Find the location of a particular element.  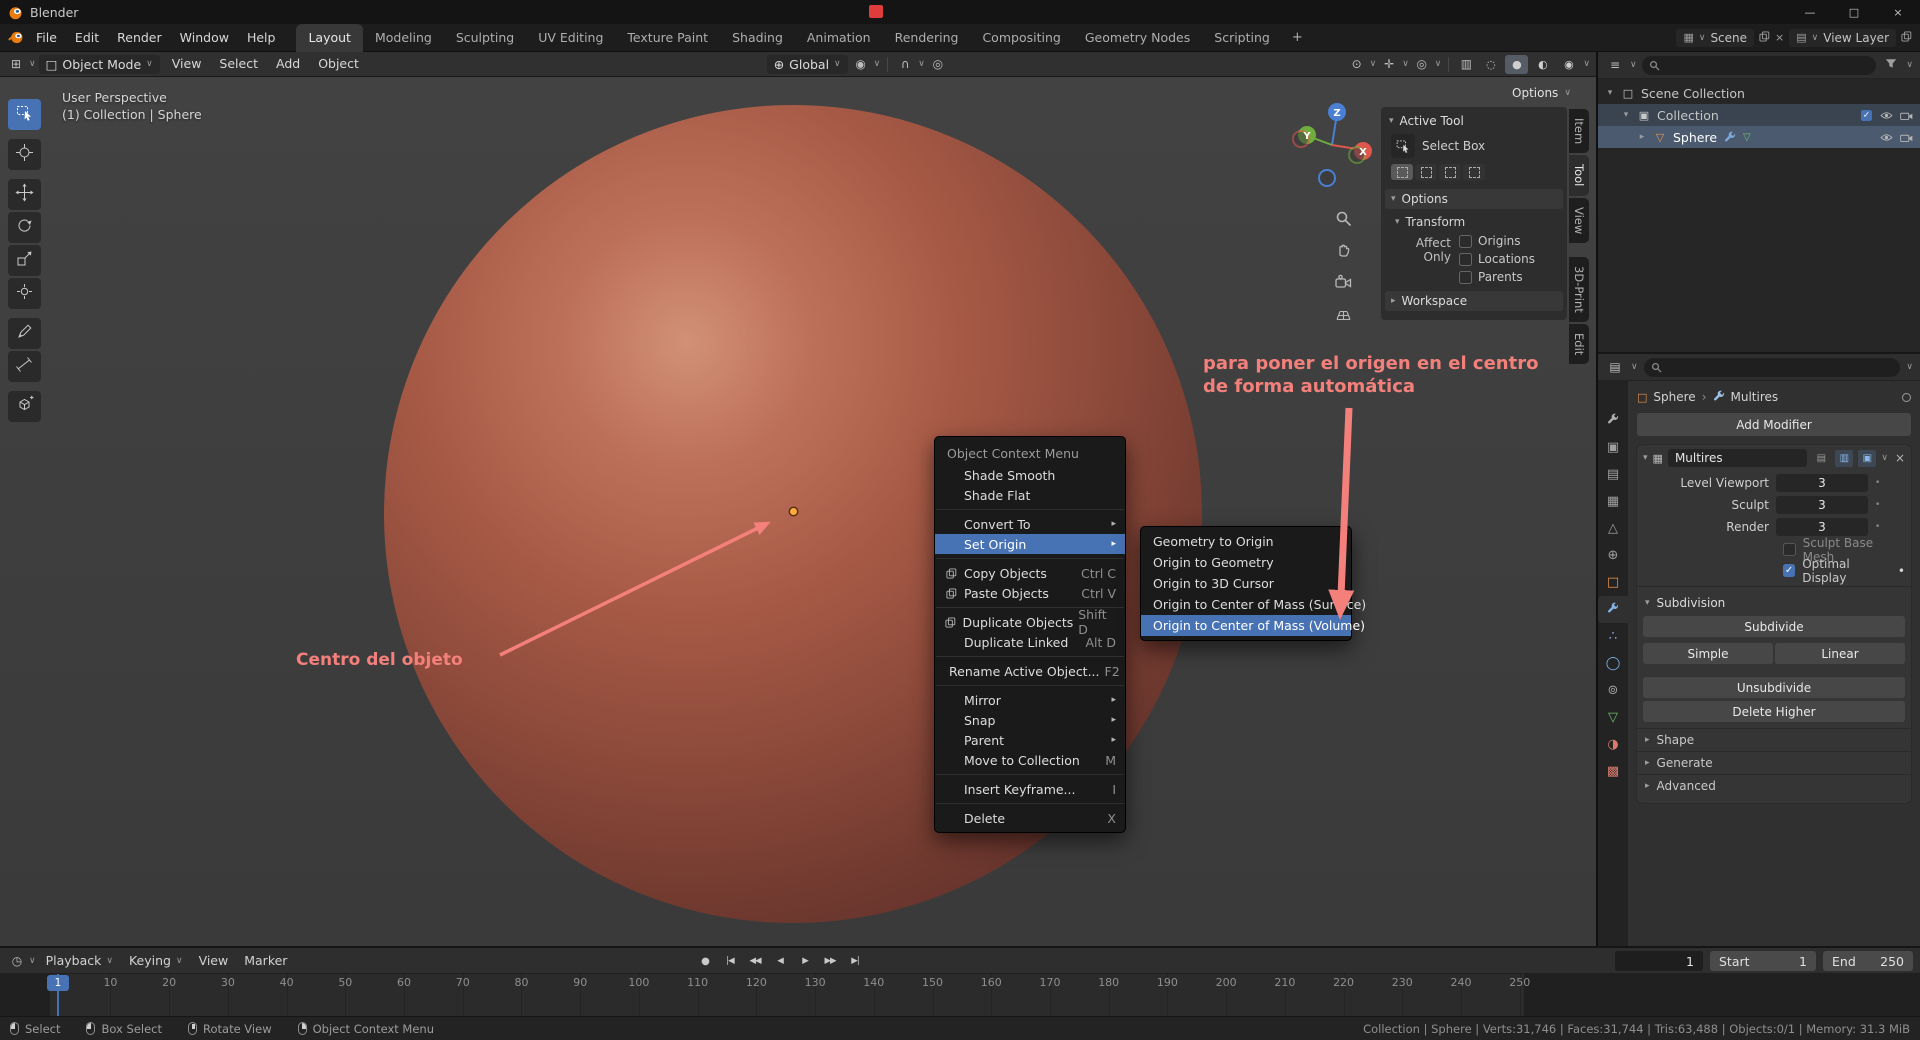

checkbox-origins is located at coordinates (1465, 241).